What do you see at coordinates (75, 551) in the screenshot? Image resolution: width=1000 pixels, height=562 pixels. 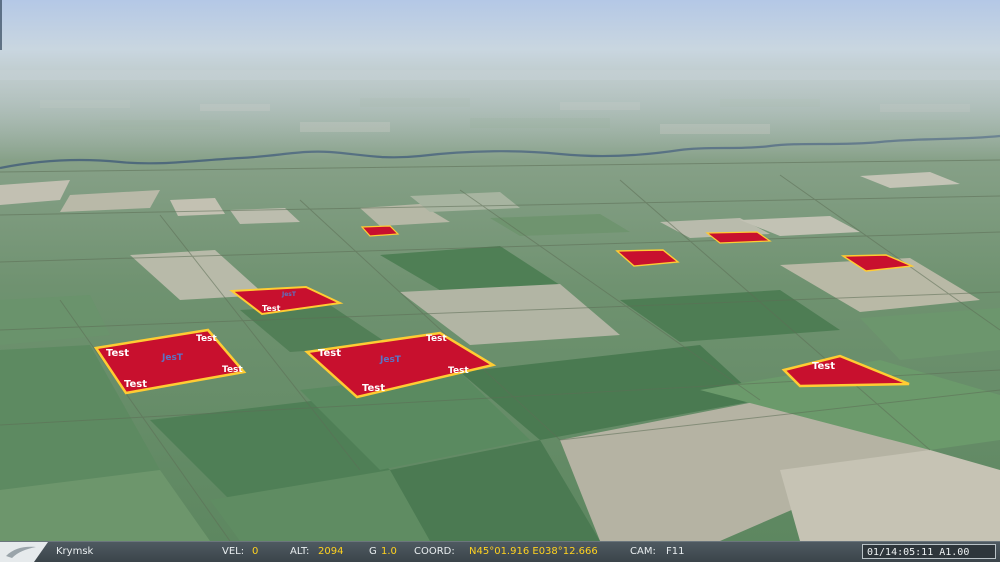 I see `location-name: Krymsk` at bounding box center [75, 551].